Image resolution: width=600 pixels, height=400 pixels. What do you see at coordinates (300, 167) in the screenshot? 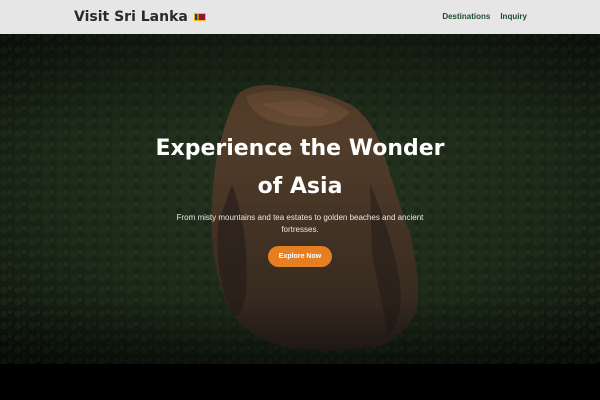
I see `hero-title: Experience the Wonder of Asia` at bounding box center [300, 167].